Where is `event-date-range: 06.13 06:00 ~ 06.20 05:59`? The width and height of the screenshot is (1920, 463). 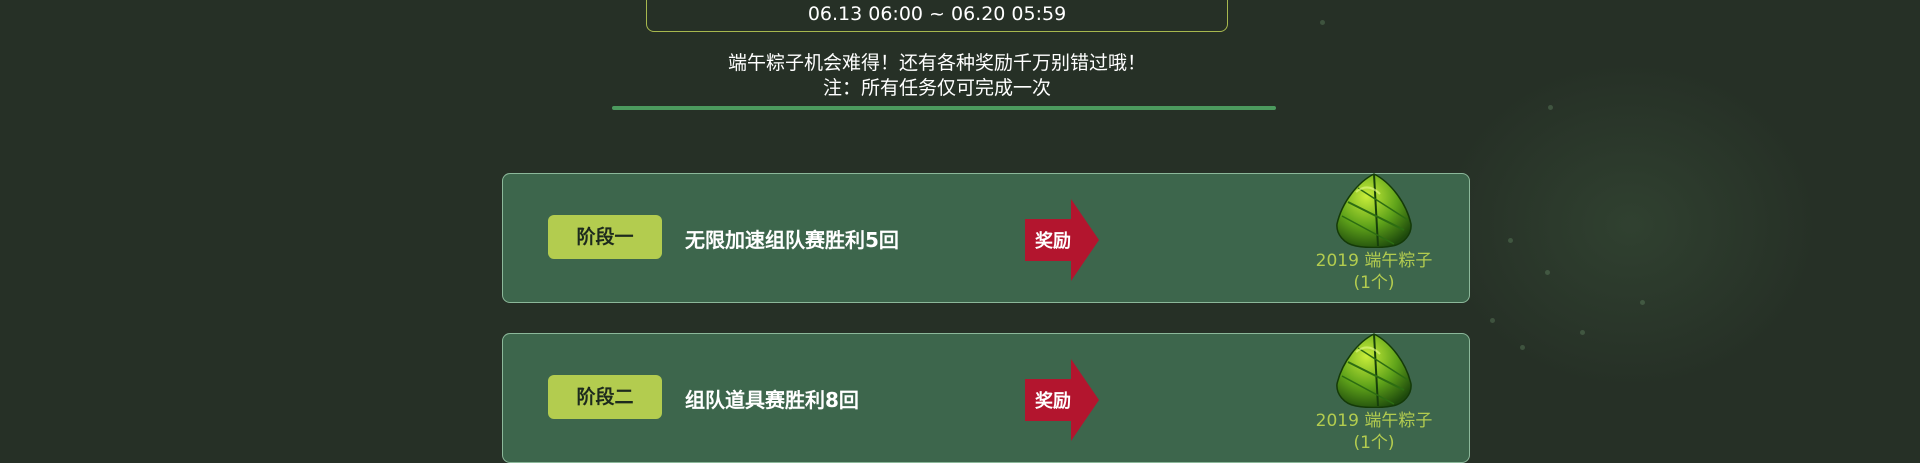
event-date-range: 06.13 06:00 ~ 06.20 05:59 is located at coordinates (937, 16).